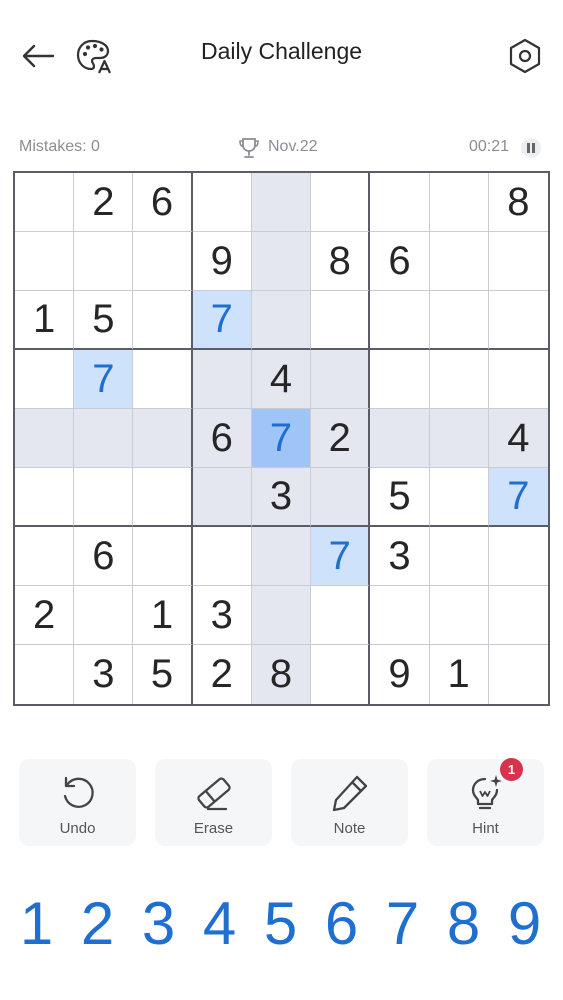 The image size is (563, 1000). Describe the element at coordinates (163, 202) in the screenshot. I see `cell-r1-c3: 6` at that location.